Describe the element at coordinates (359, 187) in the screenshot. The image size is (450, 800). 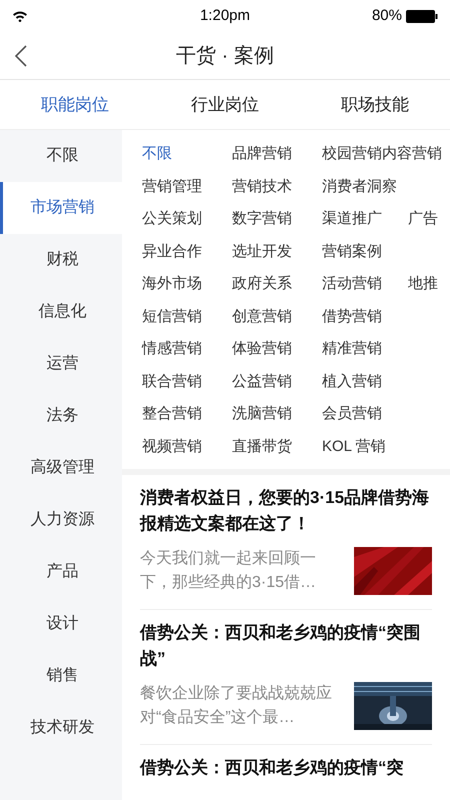
I see `tag-option: 消费者洞察` at that location.